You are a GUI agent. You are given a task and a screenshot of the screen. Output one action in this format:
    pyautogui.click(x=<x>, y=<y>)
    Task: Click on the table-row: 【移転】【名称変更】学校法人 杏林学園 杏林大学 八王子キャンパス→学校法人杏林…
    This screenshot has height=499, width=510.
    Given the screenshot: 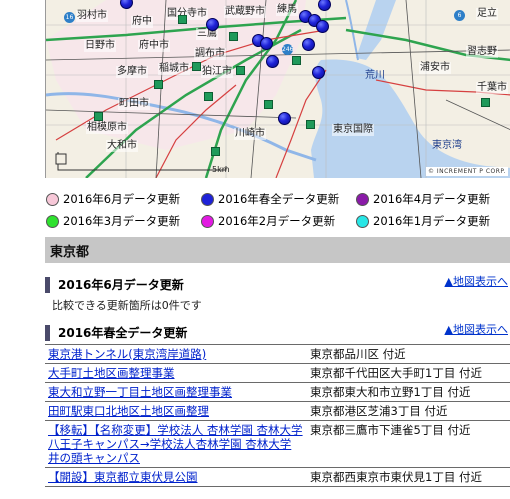 What is the action you would take?
    pyautogui.click(x=277, y=444)
    